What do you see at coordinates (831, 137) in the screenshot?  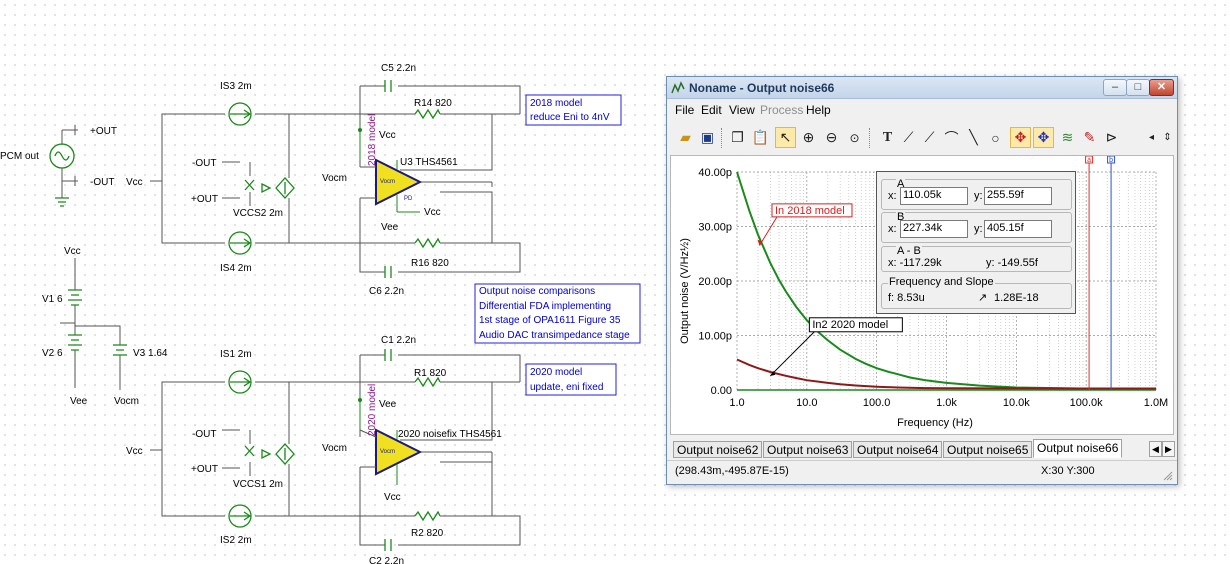 I see `zoom-out-icon: ⊖` at bounding box center [831, 137].